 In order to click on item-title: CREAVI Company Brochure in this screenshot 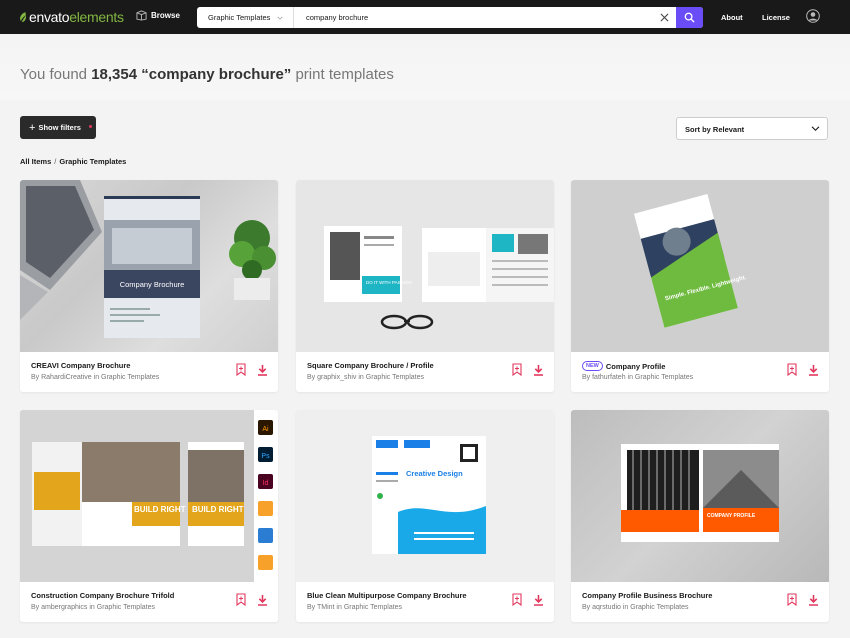, I will do `click(80, 365)`.